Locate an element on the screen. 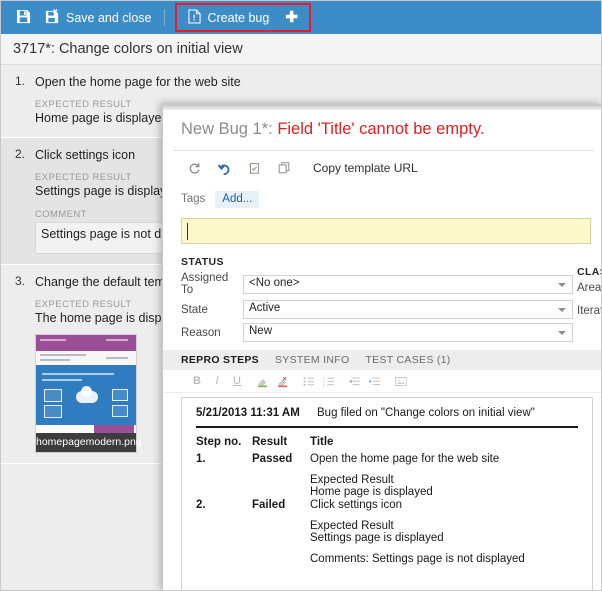 The height and width of the screenshot is (591, 602). save-and-close-label: Save and close is located at coordinates (109, 17).